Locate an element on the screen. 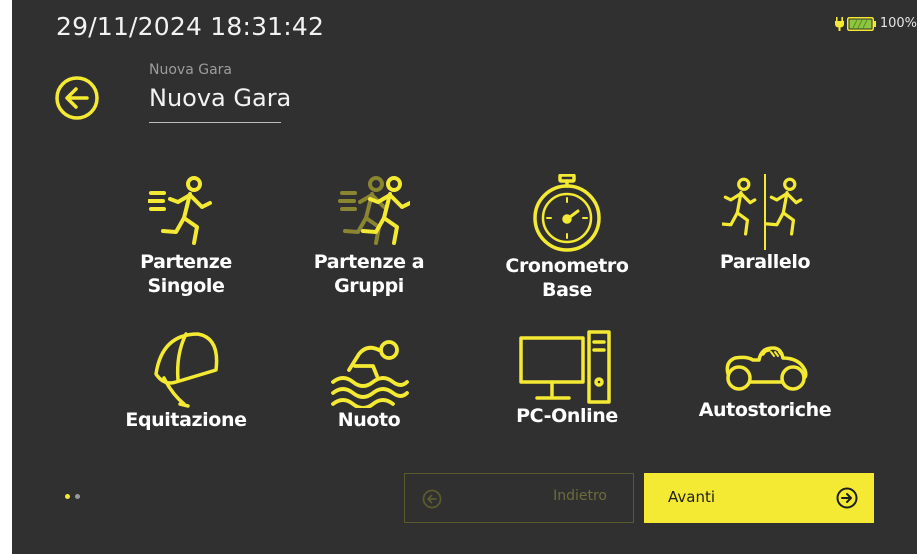 The image size is (917, 554). tile-label: Cronometro Base is located at coordinates (567, 278).